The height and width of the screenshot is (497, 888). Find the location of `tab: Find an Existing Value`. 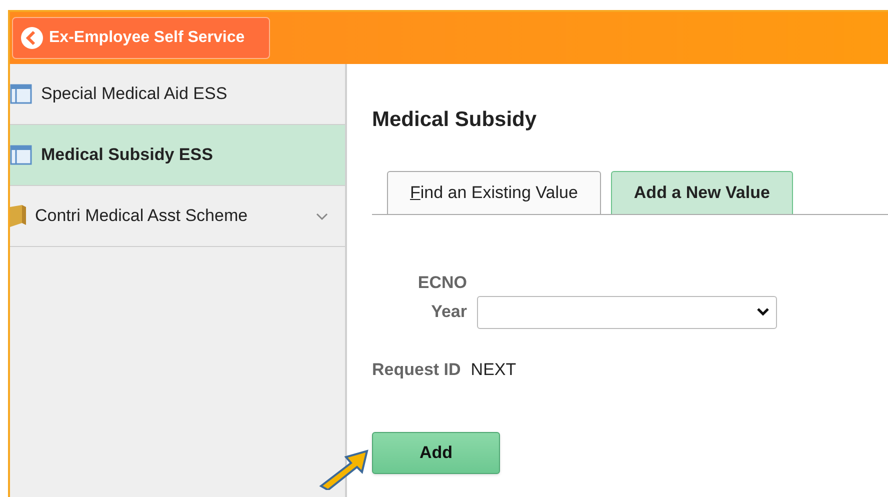

tab: Find an Existing Value is located at coordinates (494, 192).